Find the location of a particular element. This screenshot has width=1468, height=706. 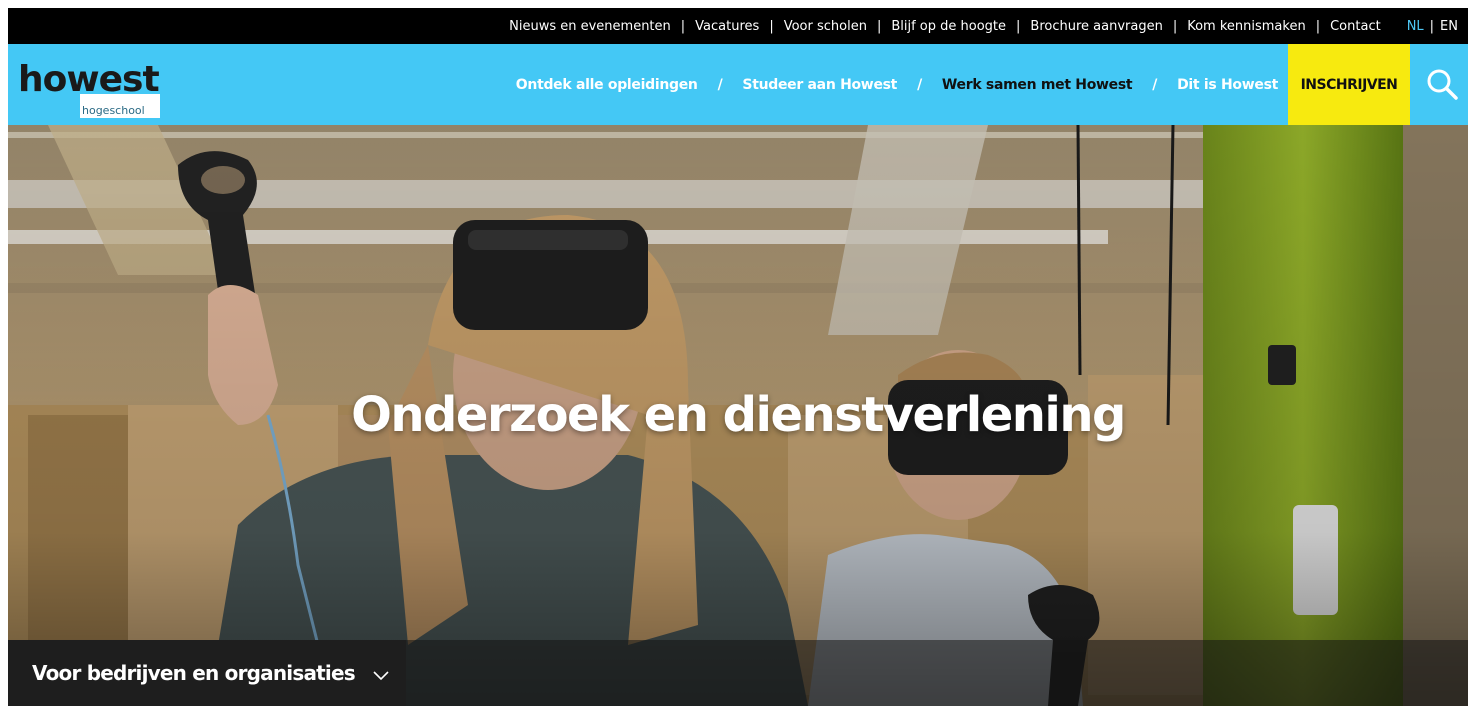

topbar-link-news: Nieuws en evenementen is located at coordinates (590, 26).